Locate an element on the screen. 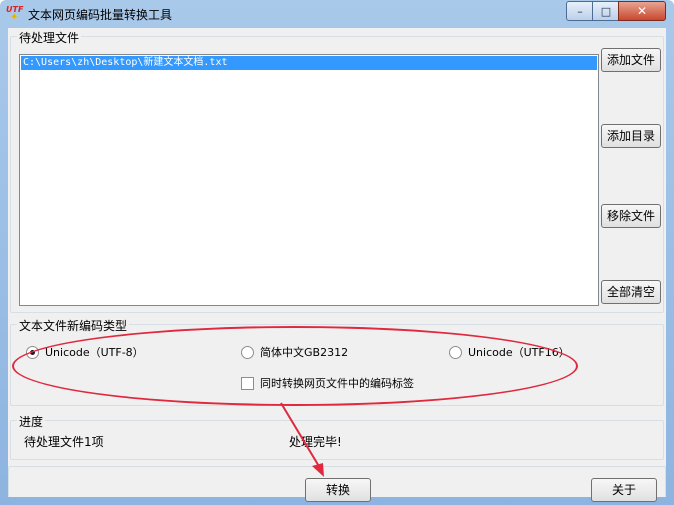  radio-utf8: Unicode（UTF-8） is located at coordinates (85, 352).